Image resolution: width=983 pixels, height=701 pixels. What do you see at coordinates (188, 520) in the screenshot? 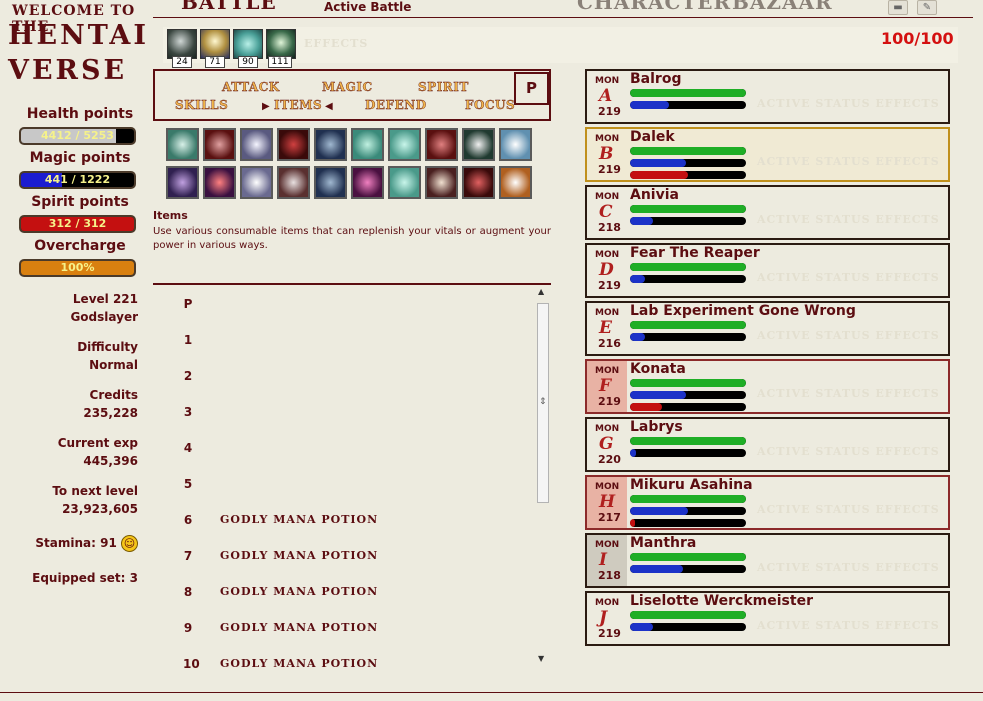
I see `item-key: 6` at bounding box center [188, 520].